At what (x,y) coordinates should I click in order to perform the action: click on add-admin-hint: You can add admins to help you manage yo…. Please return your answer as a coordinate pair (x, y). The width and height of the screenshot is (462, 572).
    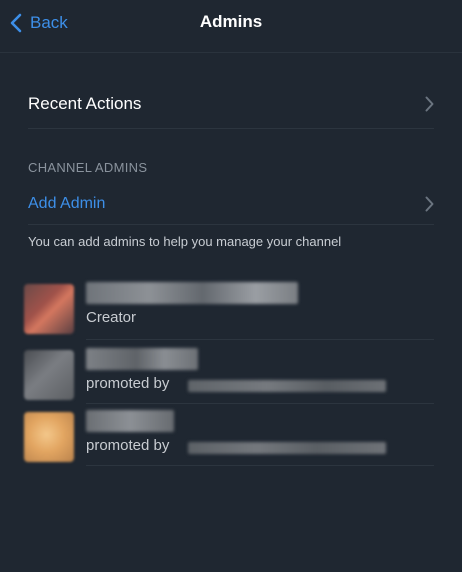
    Looking at the image, I should click on (185, 241).